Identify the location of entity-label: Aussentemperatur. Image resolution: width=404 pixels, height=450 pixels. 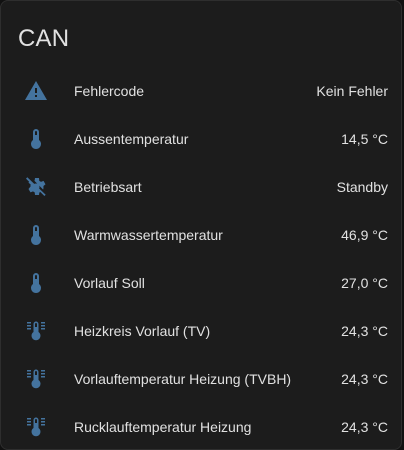
(131, 139).